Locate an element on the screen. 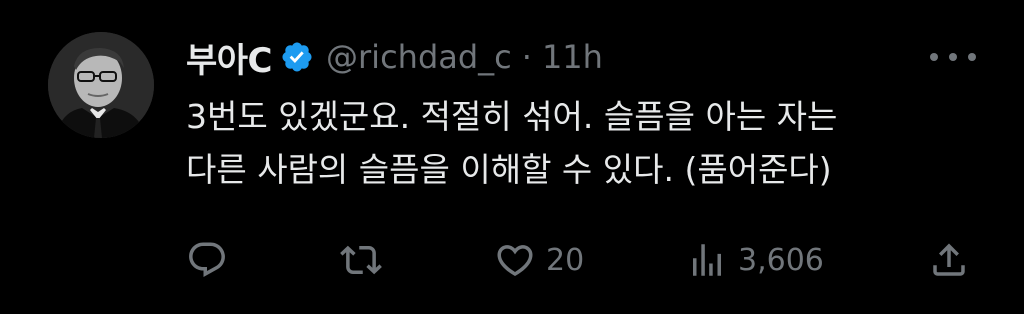 The image size is (1024, 314). verified-badge-icon is located at coordinates (297, 57).